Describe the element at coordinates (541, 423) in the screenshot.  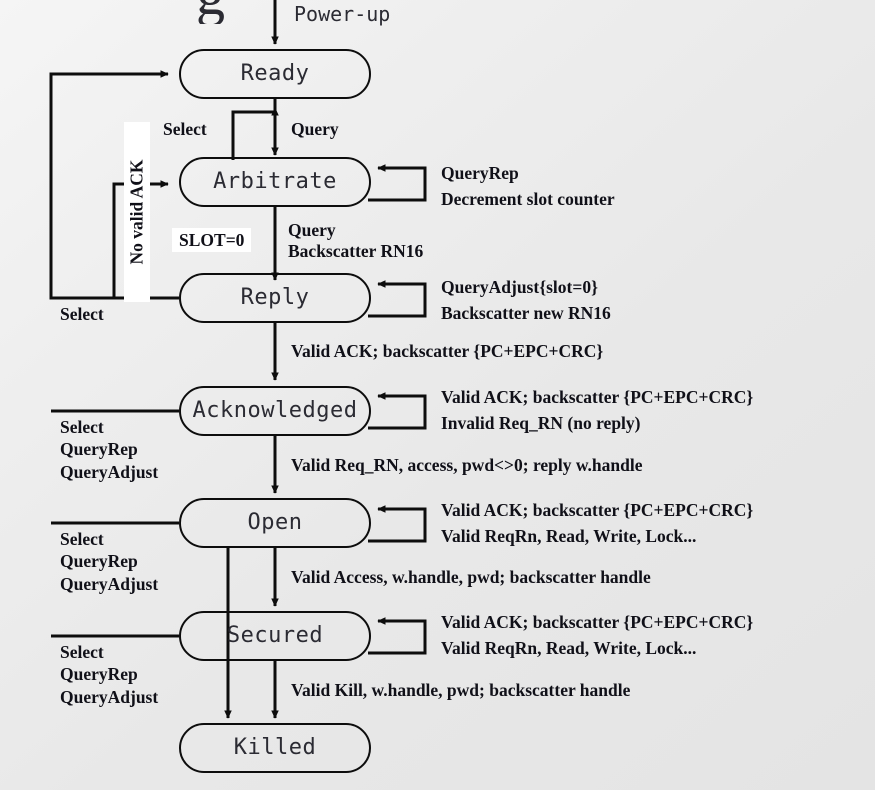
I see `selfloop-acknowledged-line2: Invalid Req_RN (no reply)` at that location.